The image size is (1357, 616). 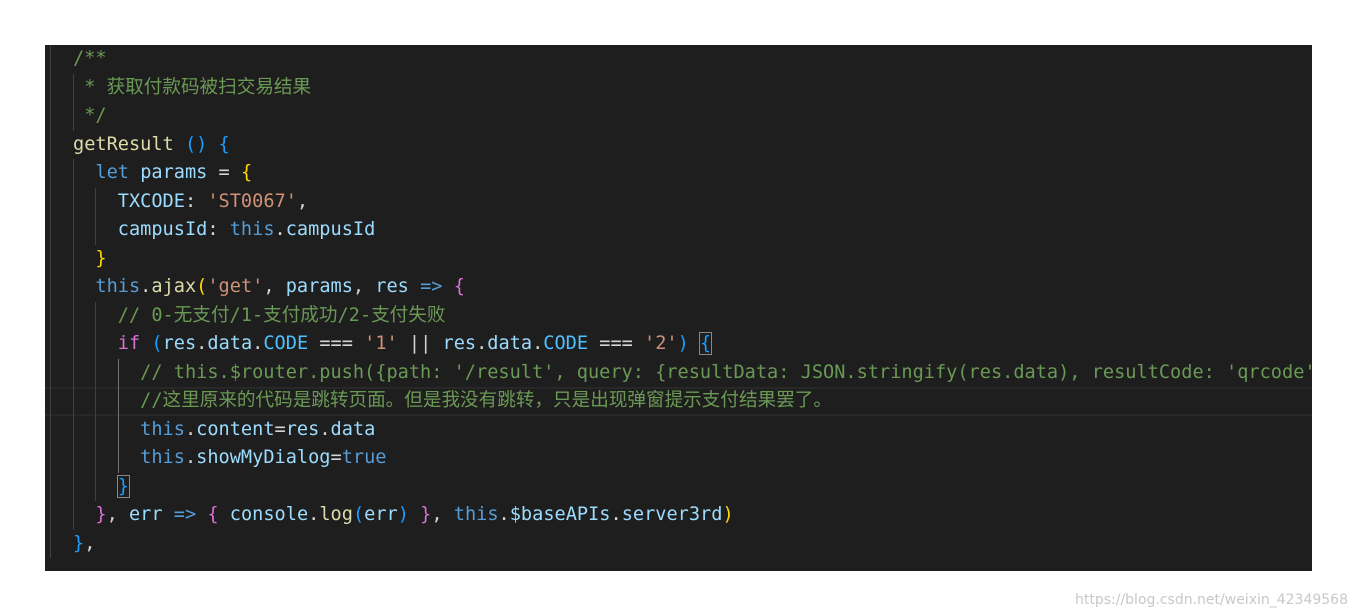 I want to click on code-token: this, so click(x=252, y=229).